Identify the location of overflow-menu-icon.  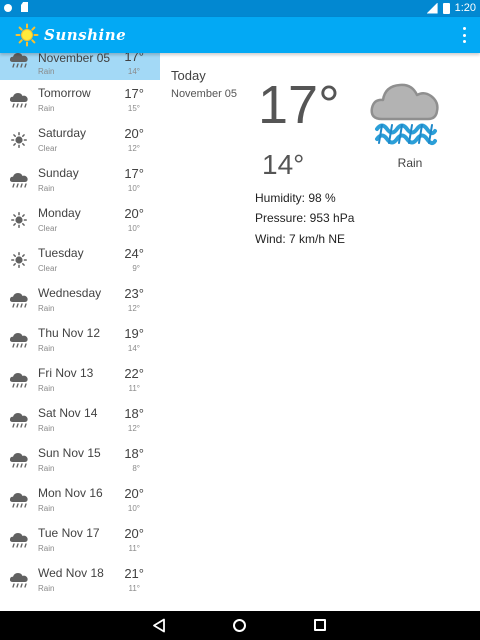
(464, 35).